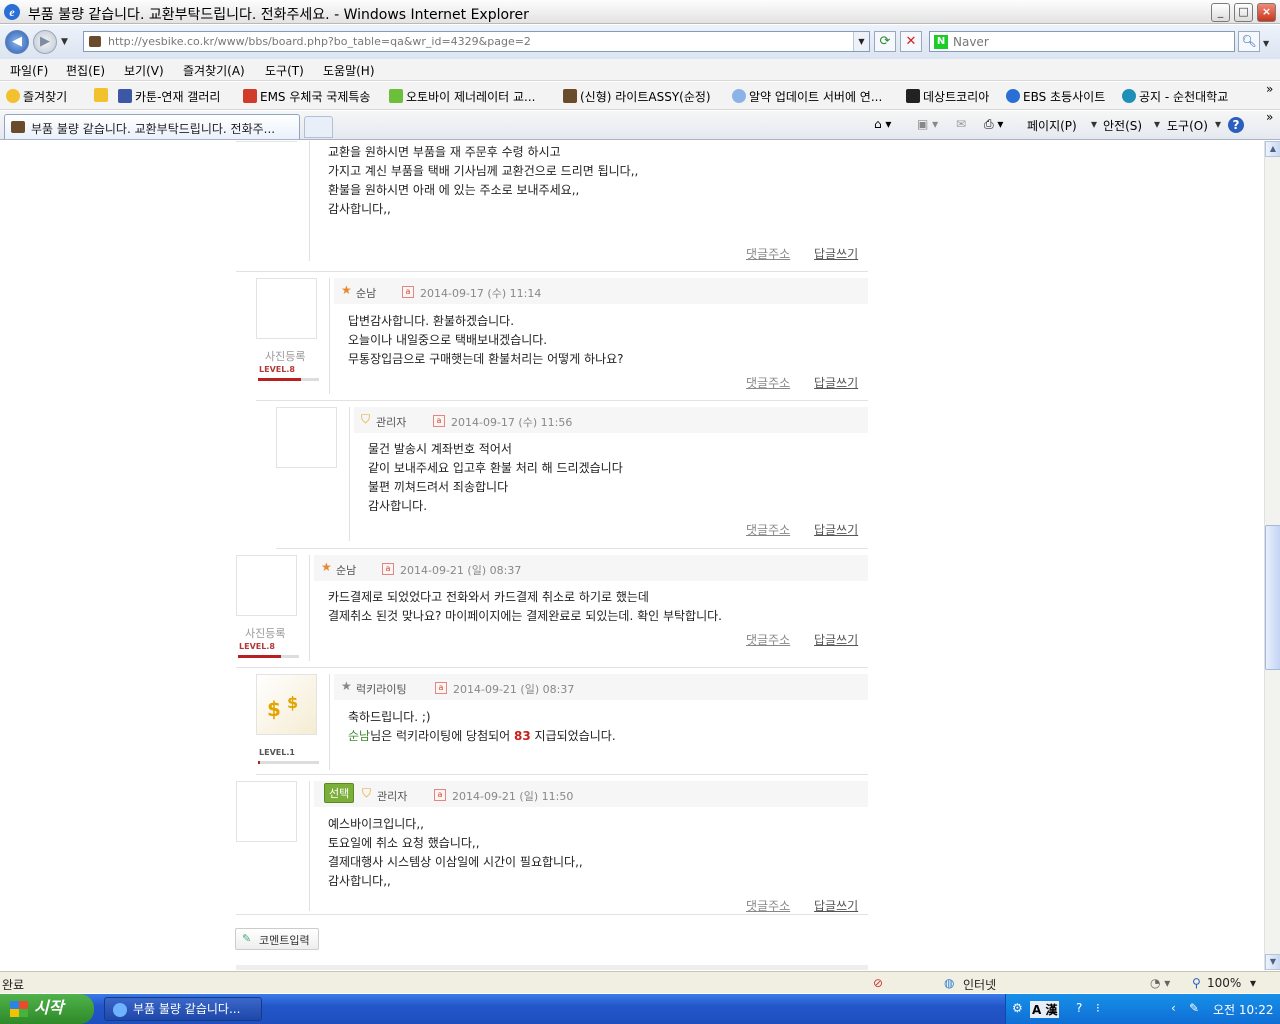  What do you see at coordinates (29, 70) in the screenshot?
I see `menu-file: 파일(F)` at bounding box center [29, 70].